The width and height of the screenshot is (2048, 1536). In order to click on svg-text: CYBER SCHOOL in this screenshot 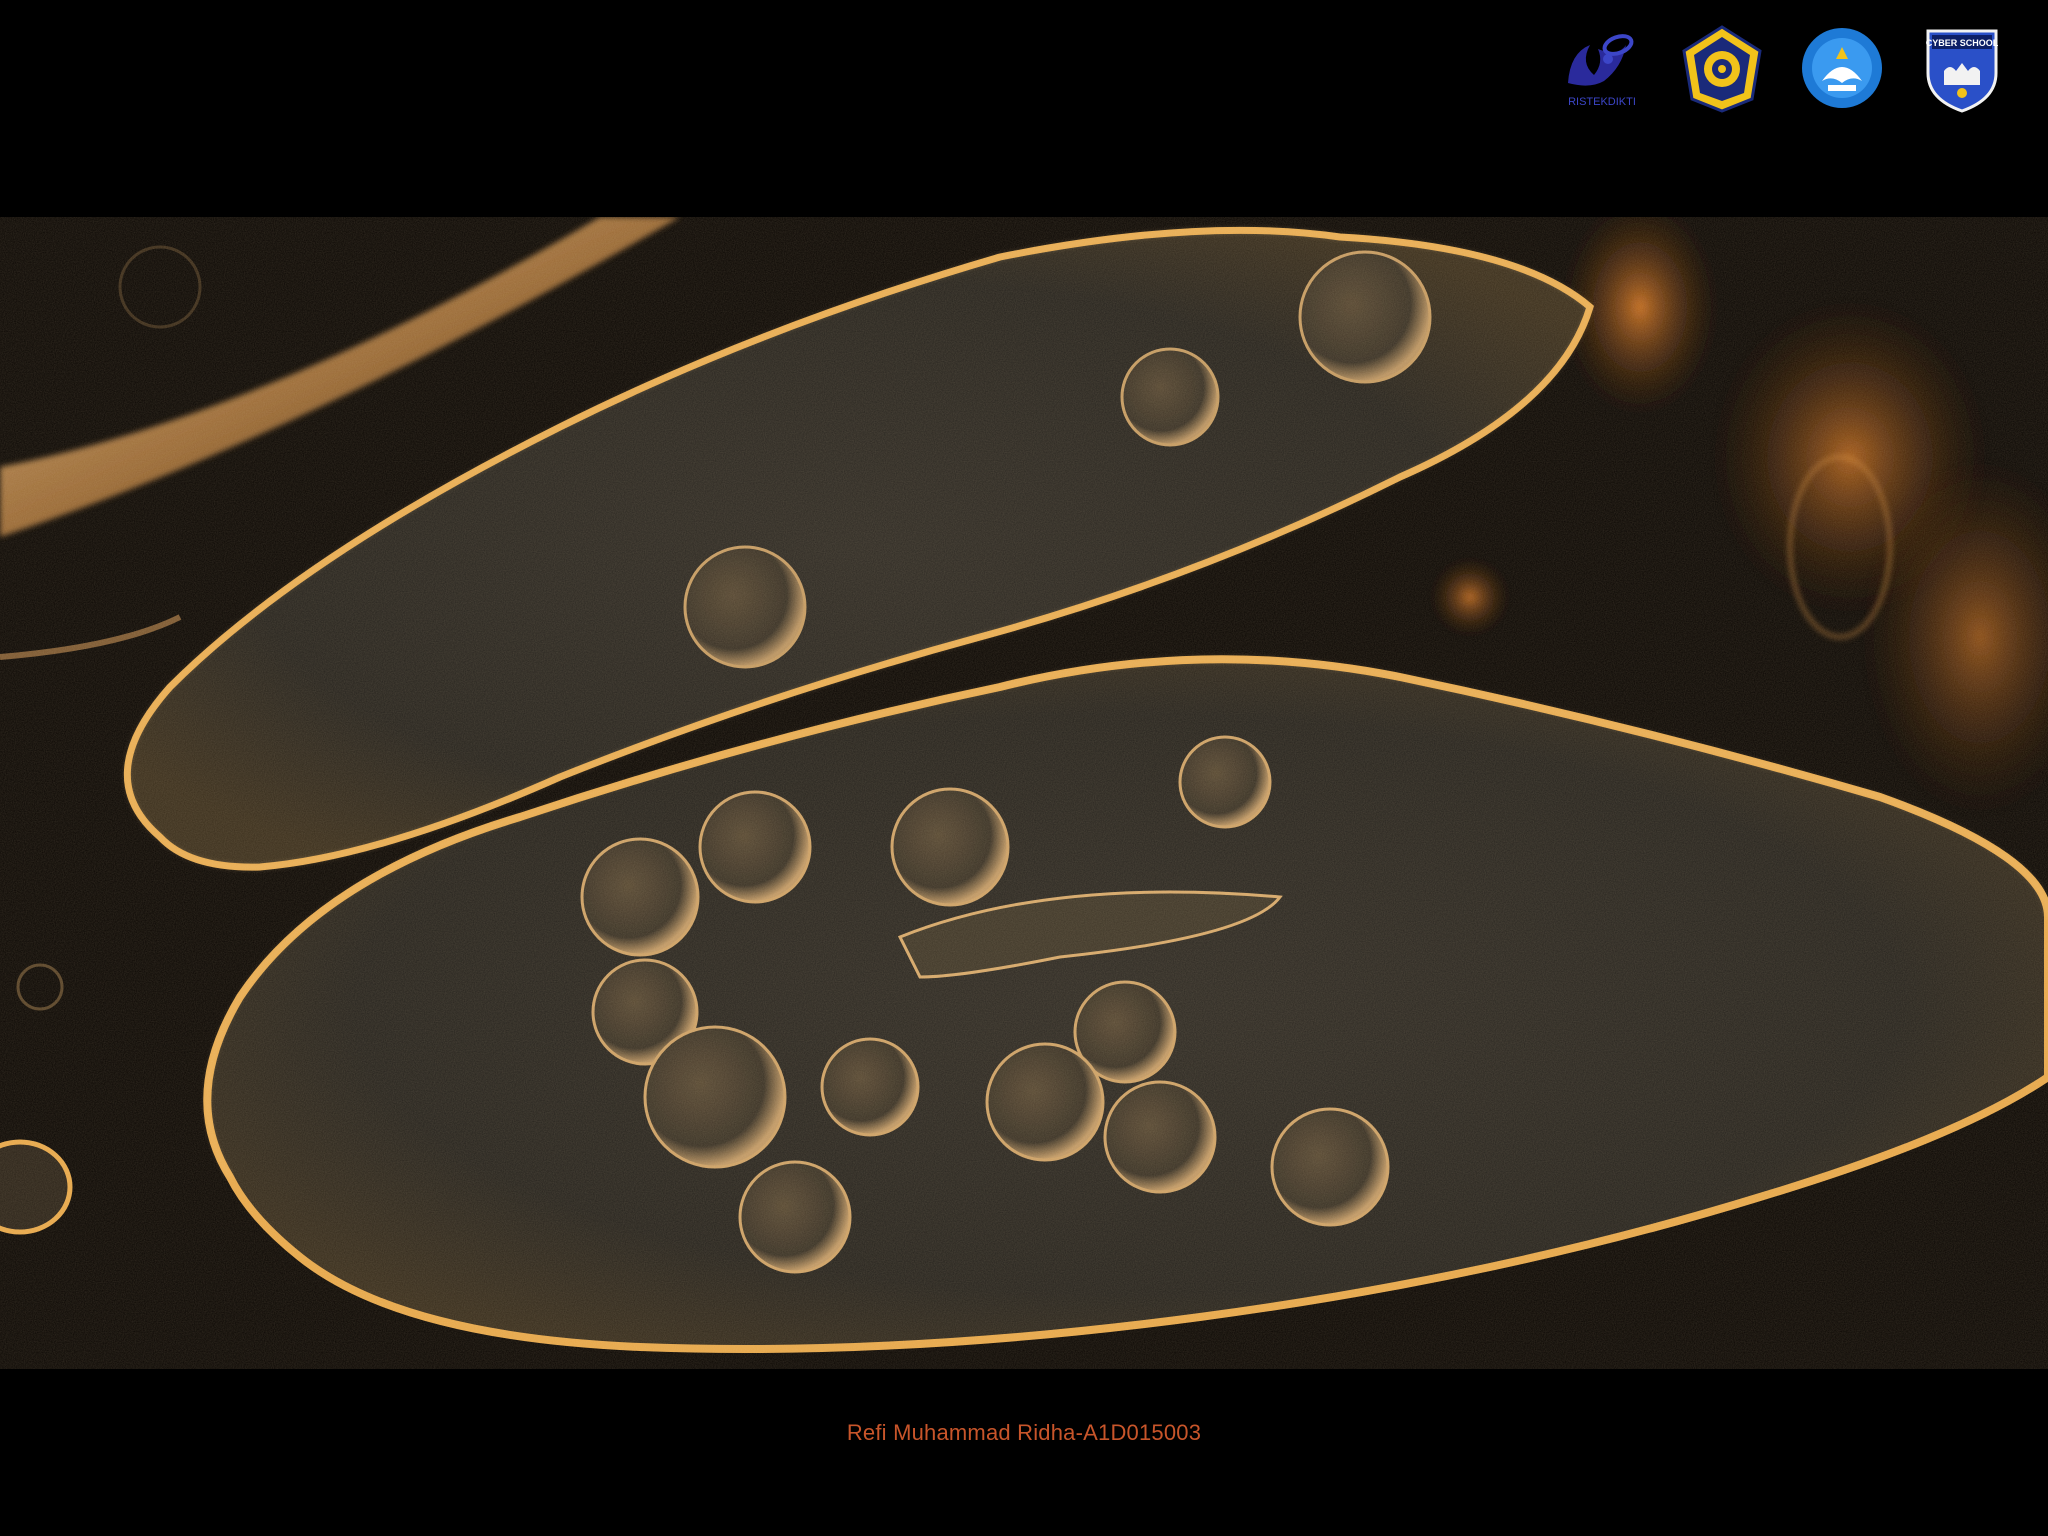, I will do `click(1962, 43)`.